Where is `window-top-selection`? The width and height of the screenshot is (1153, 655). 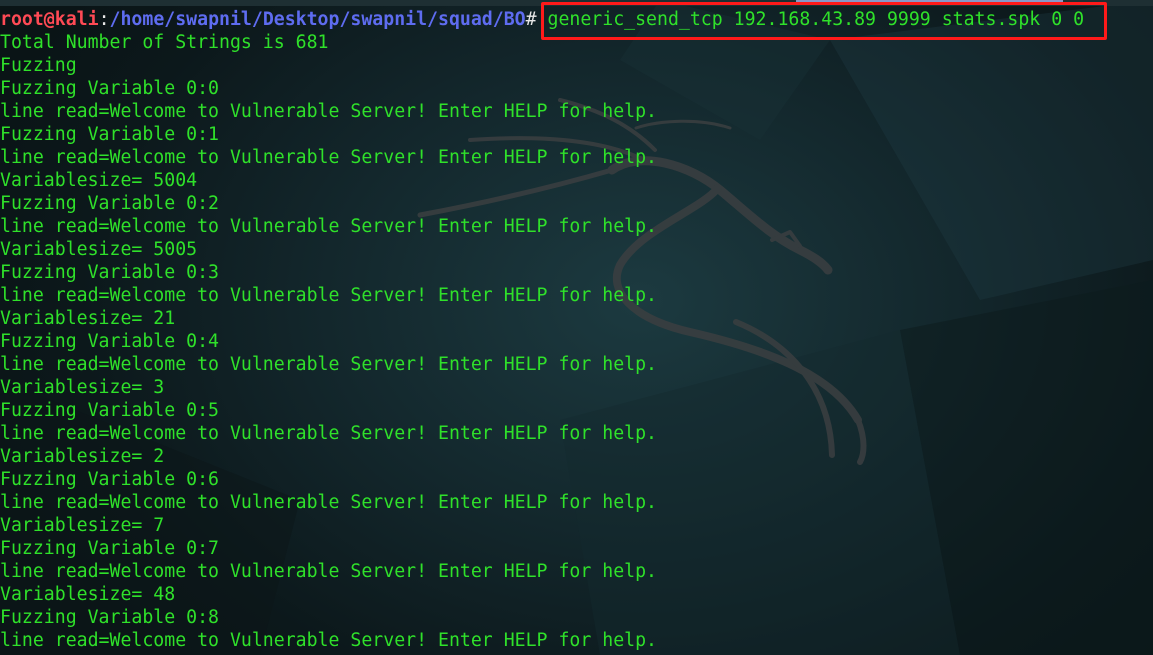
window-top-selection is located at coordinates (929, 2).